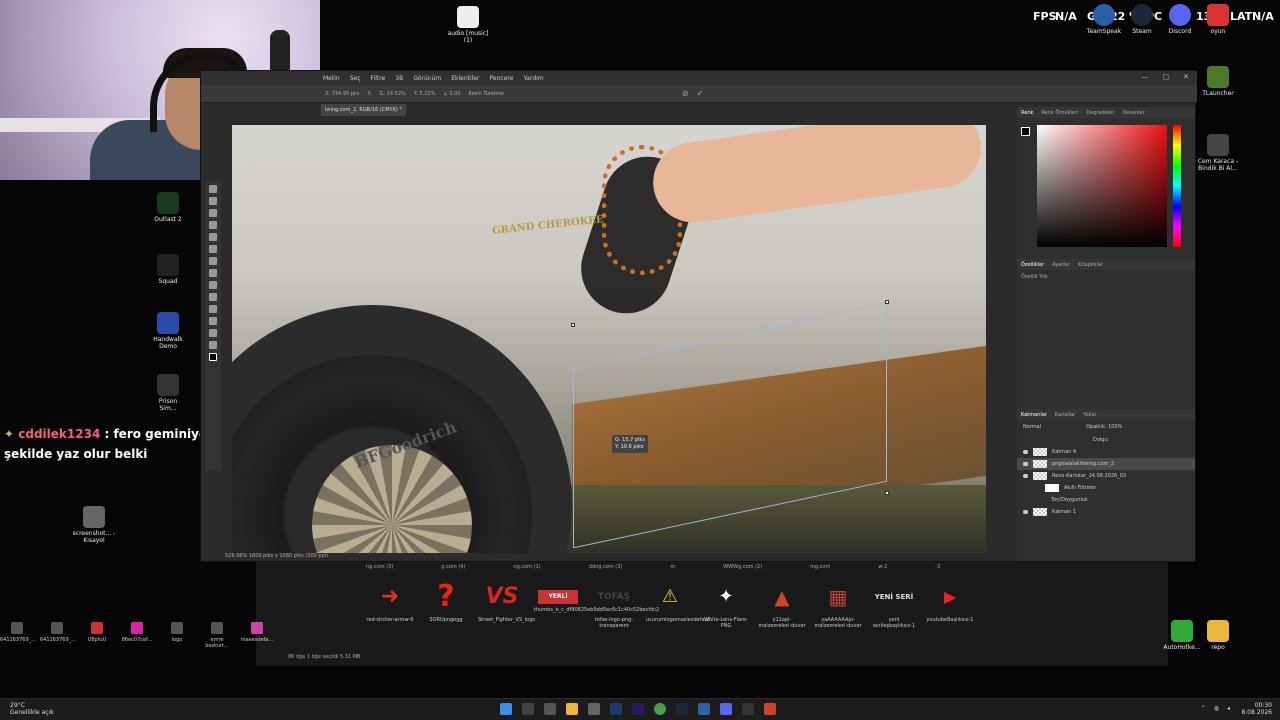 The height and width of the screenshot is (720, 1280). I want to click on close-button: ✕, so click(1186, 77).